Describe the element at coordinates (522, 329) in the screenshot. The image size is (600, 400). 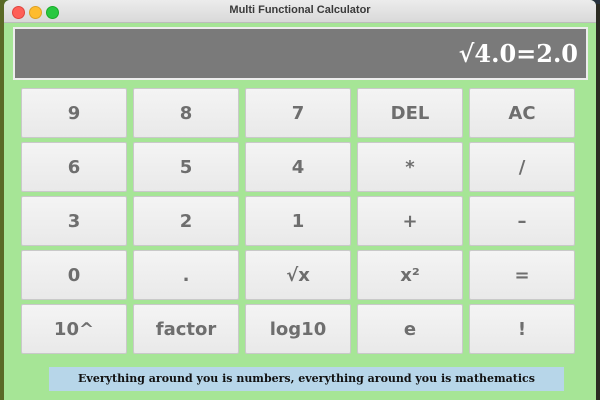
I see `key-factorial: !` at that location.